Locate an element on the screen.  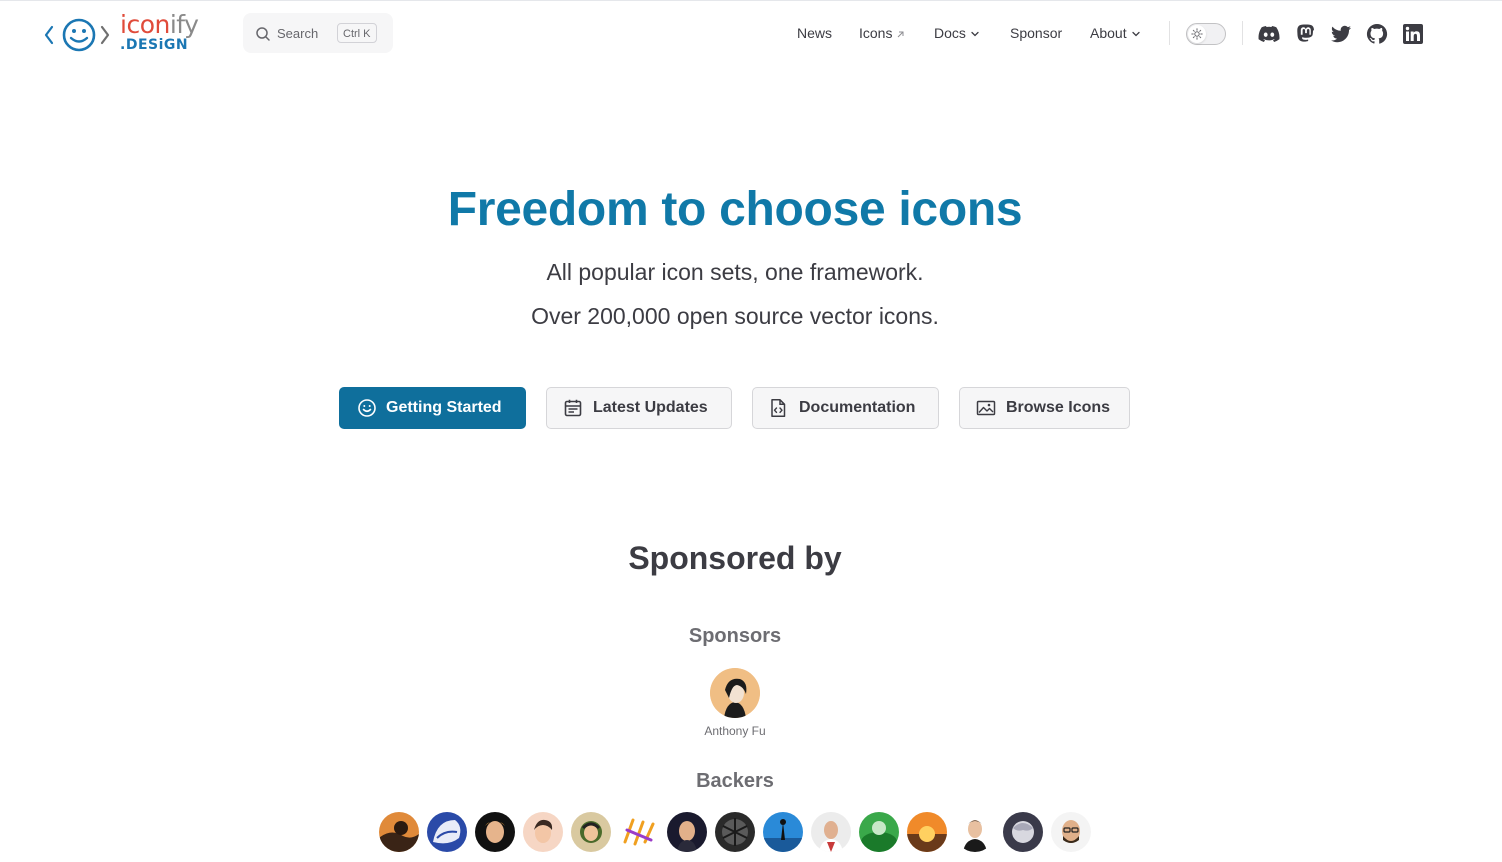
search-button: Search Ctrl K is located at coordinates (318, 33).